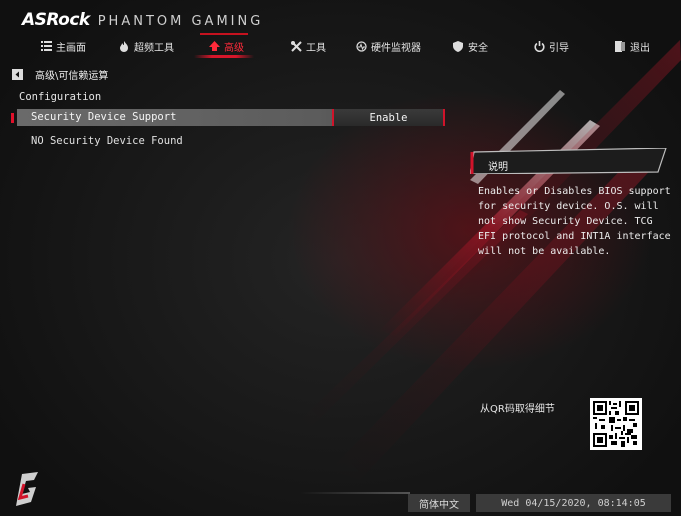 The image size is (681, 516). Describe the element at coordinates (458, 46) in the screenshot. I see `shield-icon` at that location.